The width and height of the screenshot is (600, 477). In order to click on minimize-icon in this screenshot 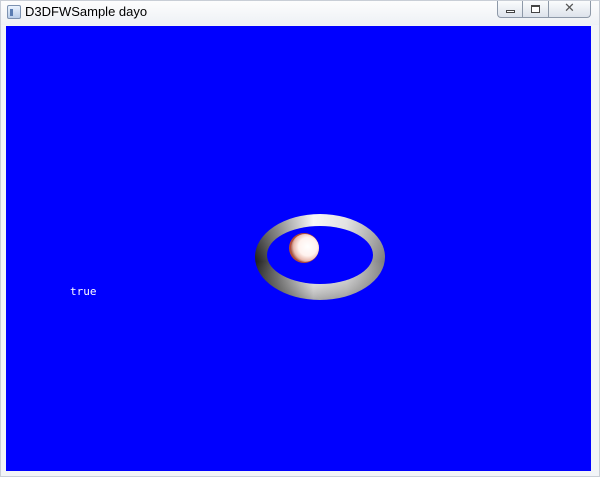, I will do `click(510, 11)`.